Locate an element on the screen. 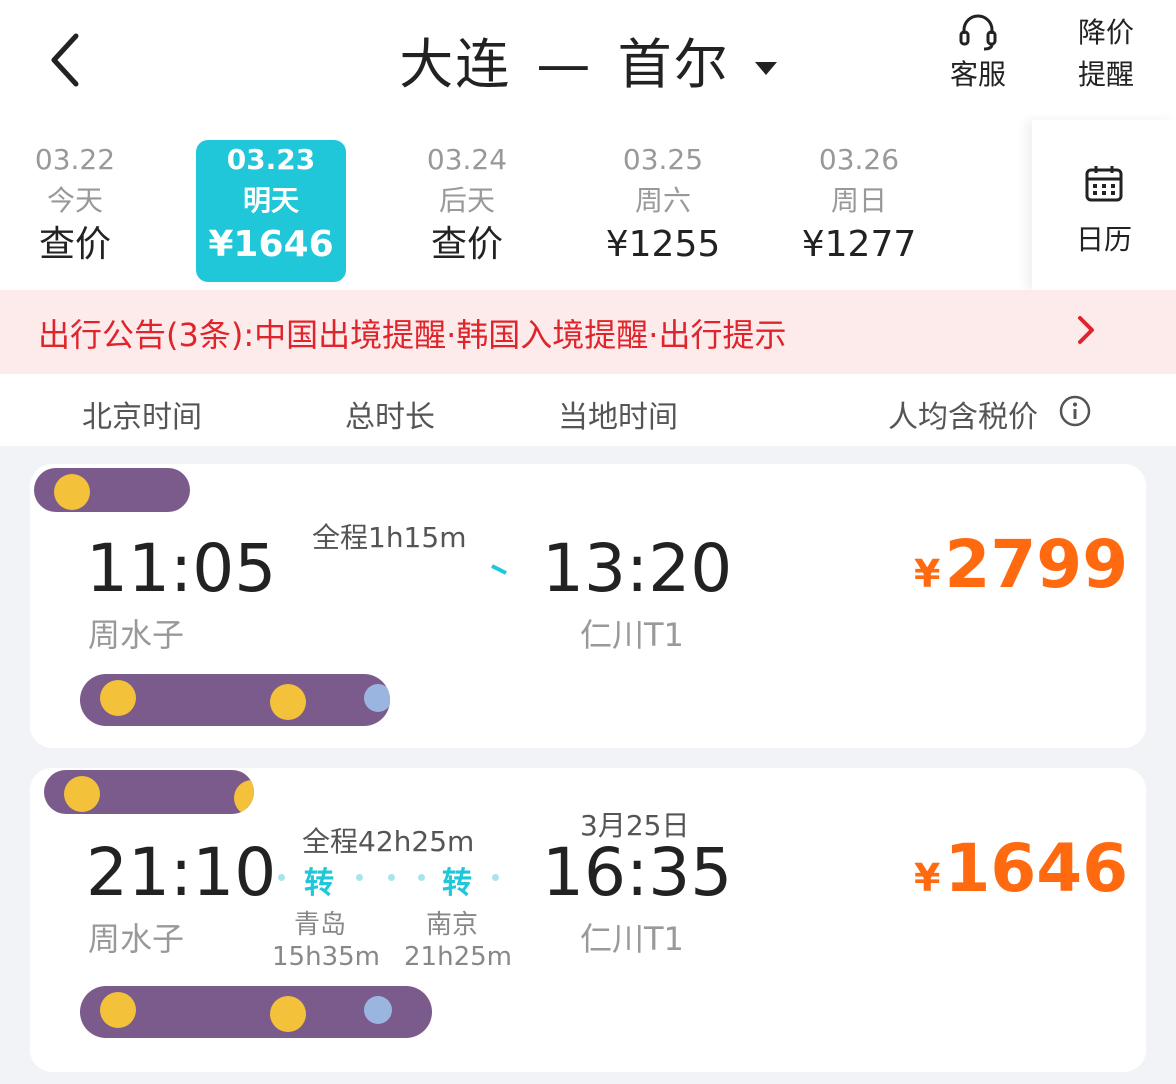 Image resolution: width=1176 pixels, height=1084 pixels. weekday-label: 后天 is located at coordinates (466, 200).